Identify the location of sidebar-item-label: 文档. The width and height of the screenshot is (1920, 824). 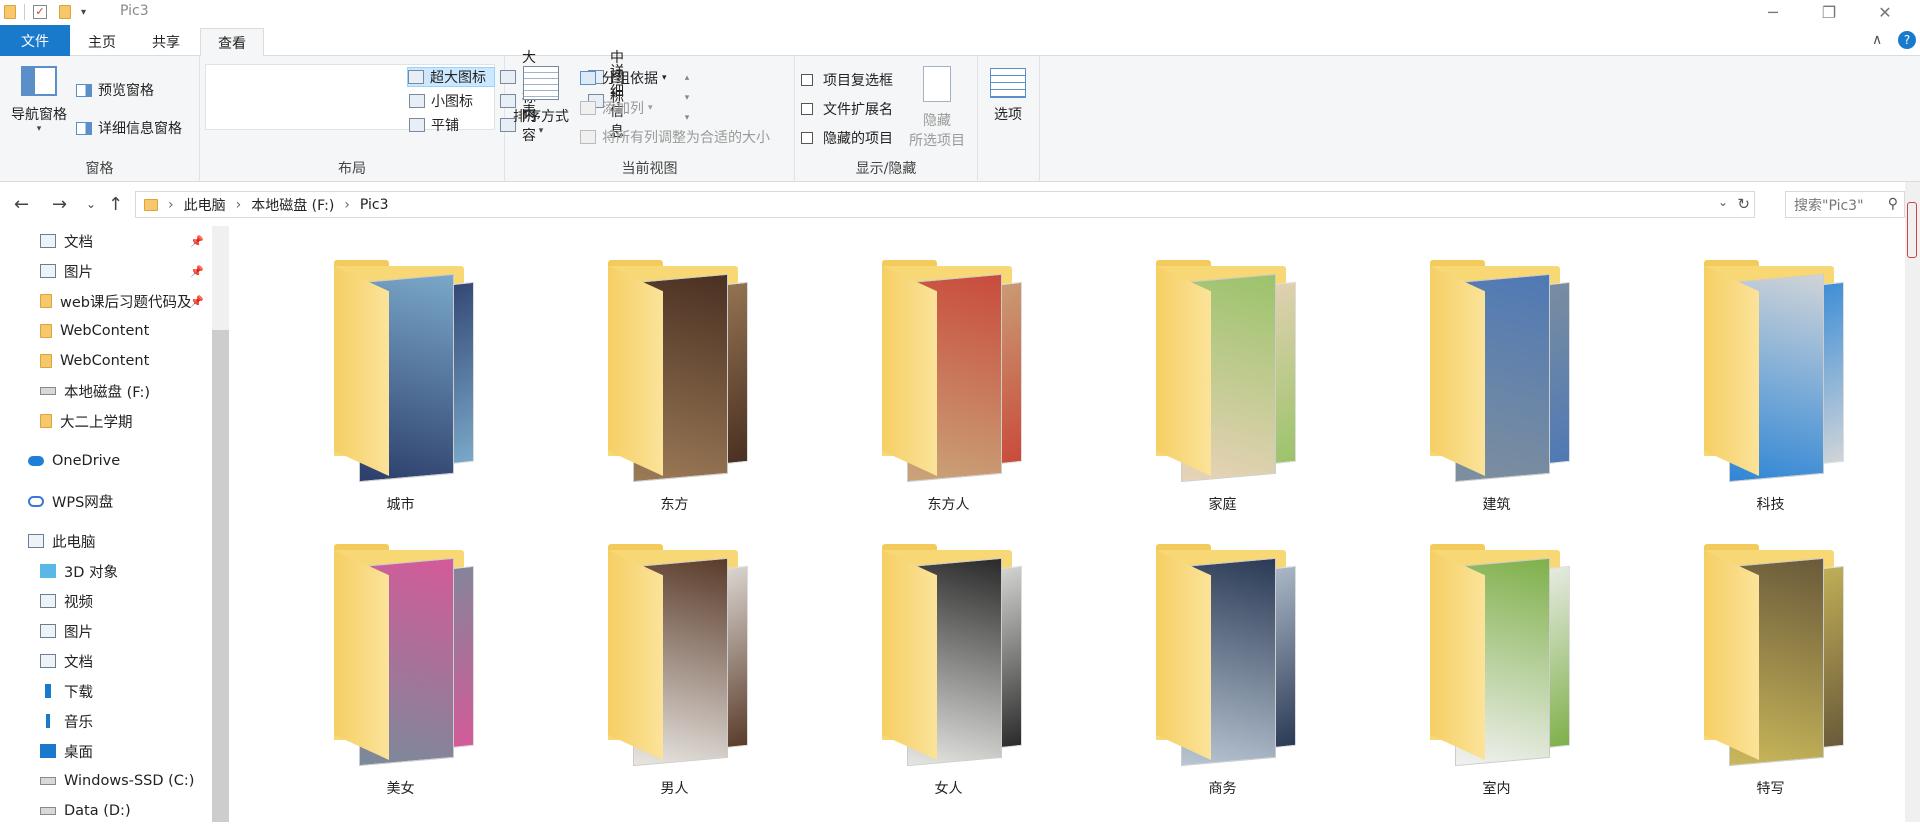
(78, 662).